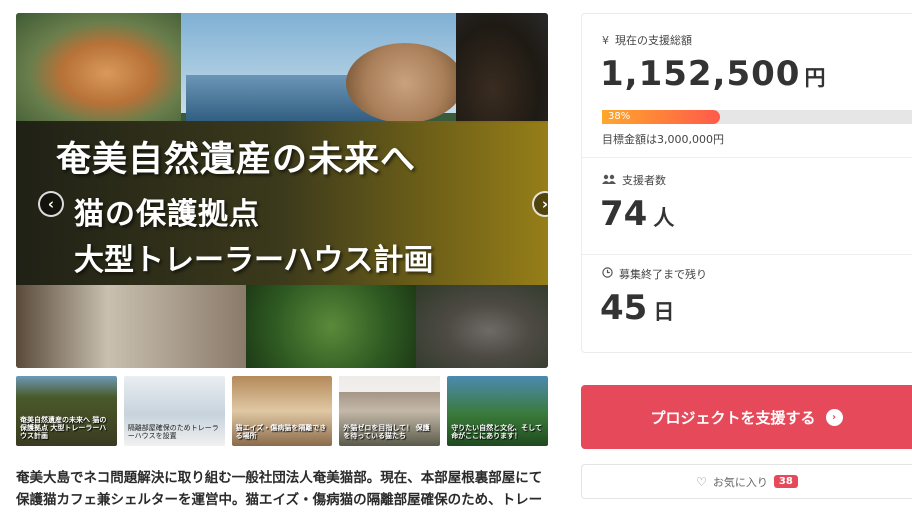  I want to click on remaining-days: 45 日, so click(637, 308).